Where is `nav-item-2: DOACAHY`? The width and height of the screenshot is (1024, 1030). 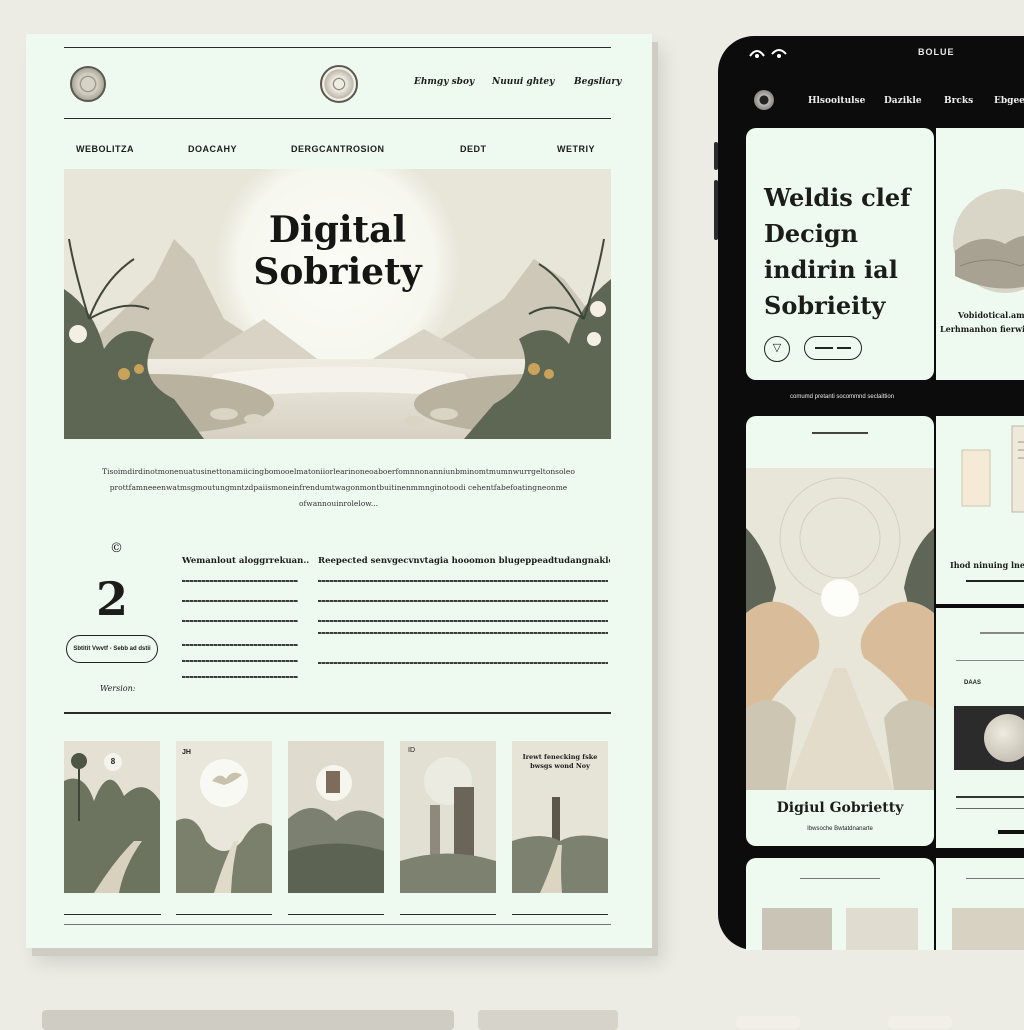
nav-item-2: DOACAHY is located at coordinates (212, 149).